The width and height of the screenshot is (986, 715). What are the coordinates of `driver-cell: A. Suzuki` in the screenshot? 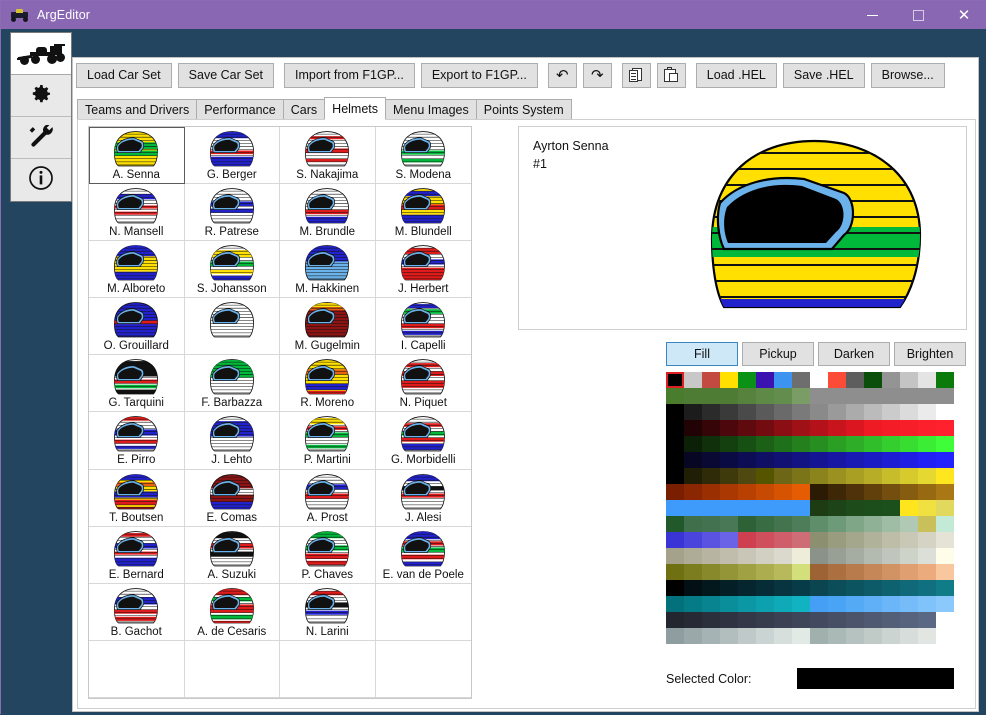 It's located at (232, 555).